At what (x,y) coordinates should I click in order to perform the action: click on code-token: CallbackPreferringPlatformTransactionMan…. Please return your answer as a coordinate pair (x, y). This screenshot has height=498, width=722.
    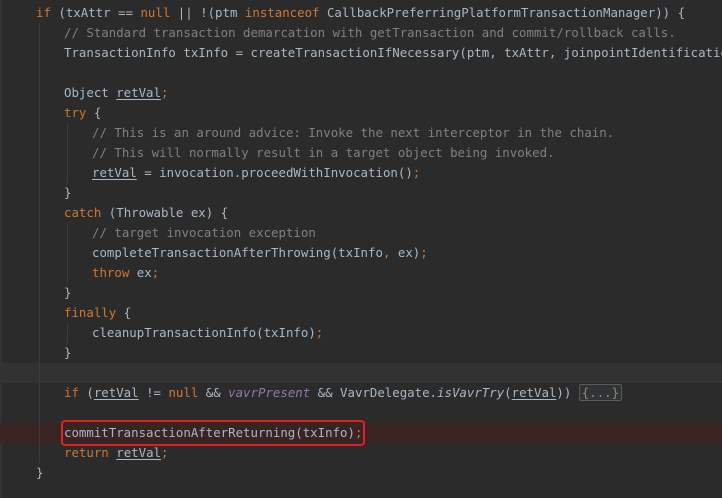
    Looking at the image, I should click on (502, 12).